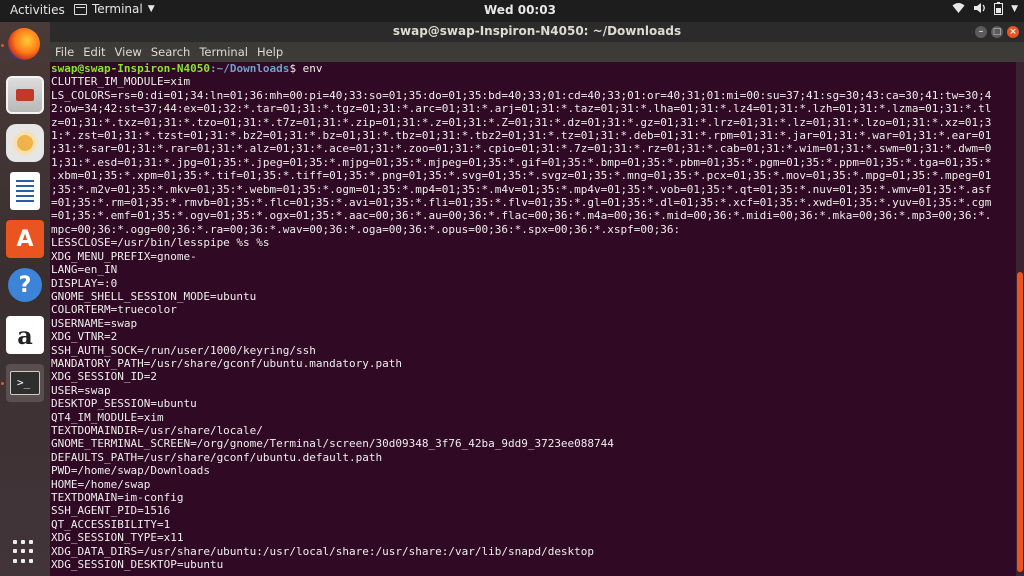  I want to click on output-line: HOME=/home/swap, so click(101, 484).